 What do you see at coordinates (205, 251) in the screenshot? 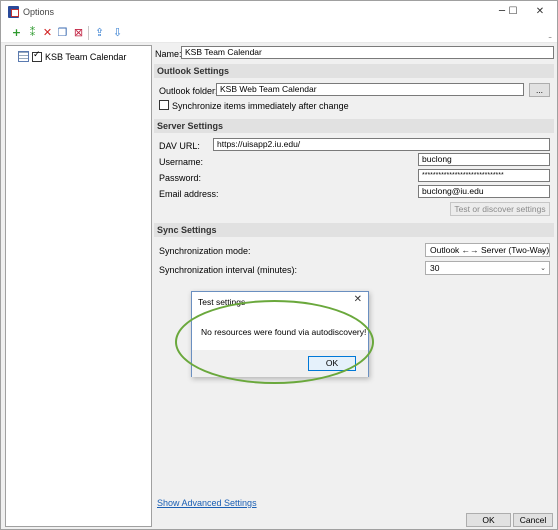
I see `sync-mode-label: Synchronization mode:` at bounding box center [205, 251].